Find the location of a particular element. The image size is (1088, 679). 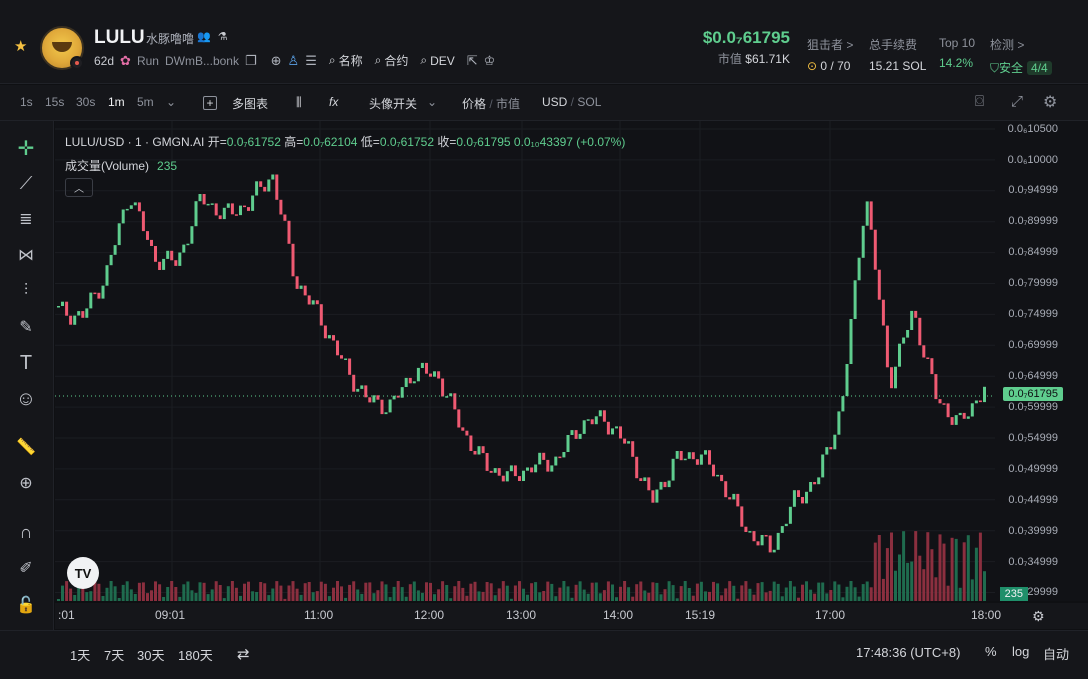

ruler-icon: 📏 is located at coordinates (26, 447).